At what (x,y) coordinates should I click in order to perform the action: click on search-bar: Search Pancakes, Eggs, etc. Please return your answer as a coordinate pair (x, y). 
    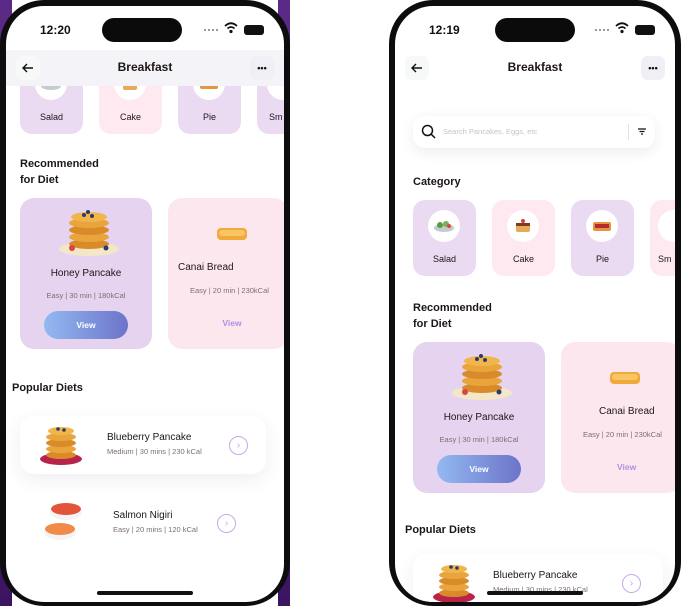
    Looking at the image, I should click on (534, 132).